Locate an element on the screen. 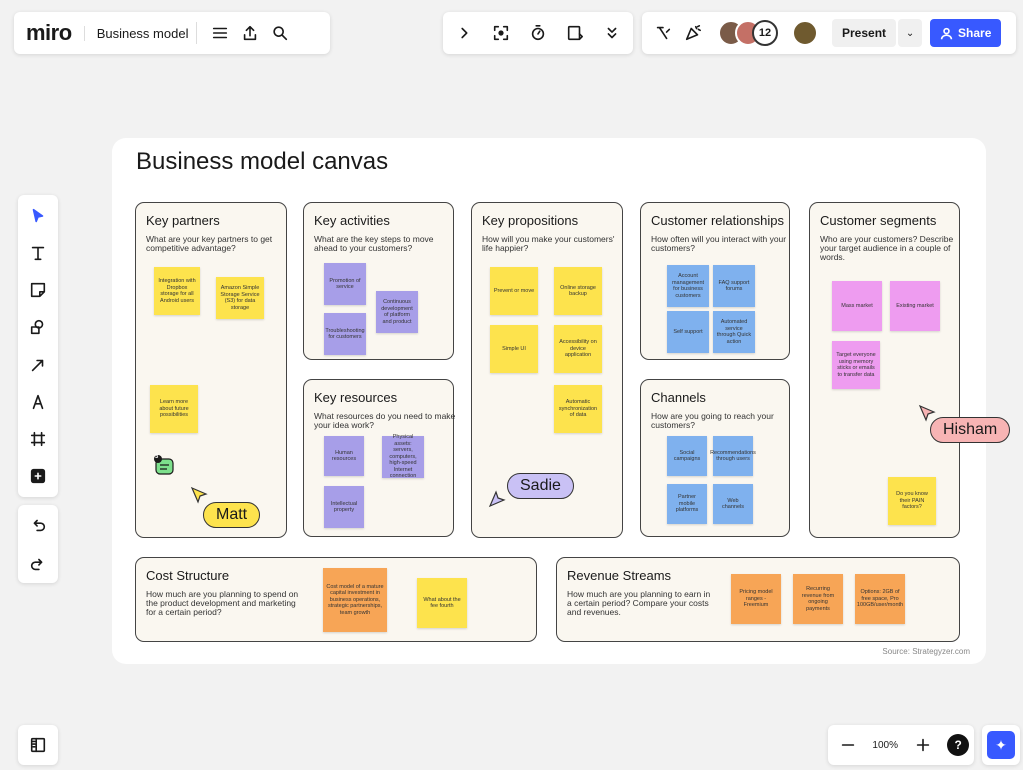  user-icon is located at coordinates (946, 33).